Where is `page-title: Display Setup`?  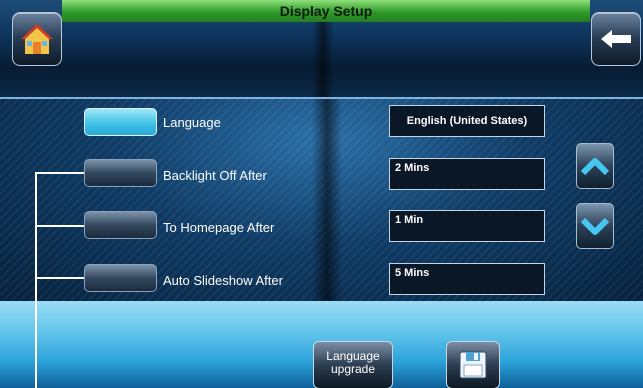
page-title: Display Setup is located at coordinates (326, 11).